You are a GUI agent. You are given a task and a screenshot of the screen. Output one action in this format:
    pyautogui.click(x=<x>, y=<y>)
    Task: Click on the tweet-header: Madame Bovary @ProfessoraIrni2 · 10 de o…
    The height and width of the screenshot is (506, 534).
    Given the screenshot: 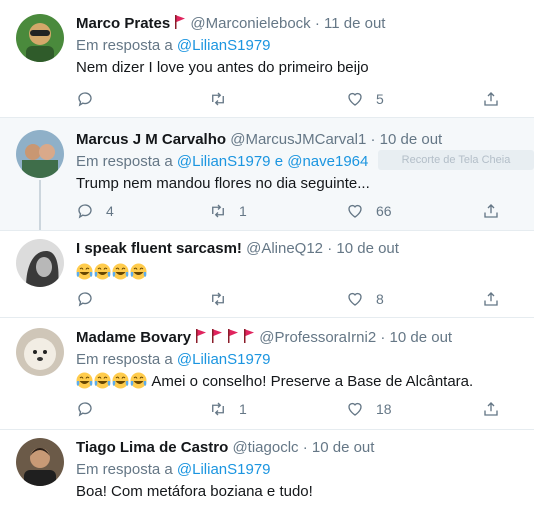 What is the action you would take?
    pyautogui.click(x=301, y=338)
    